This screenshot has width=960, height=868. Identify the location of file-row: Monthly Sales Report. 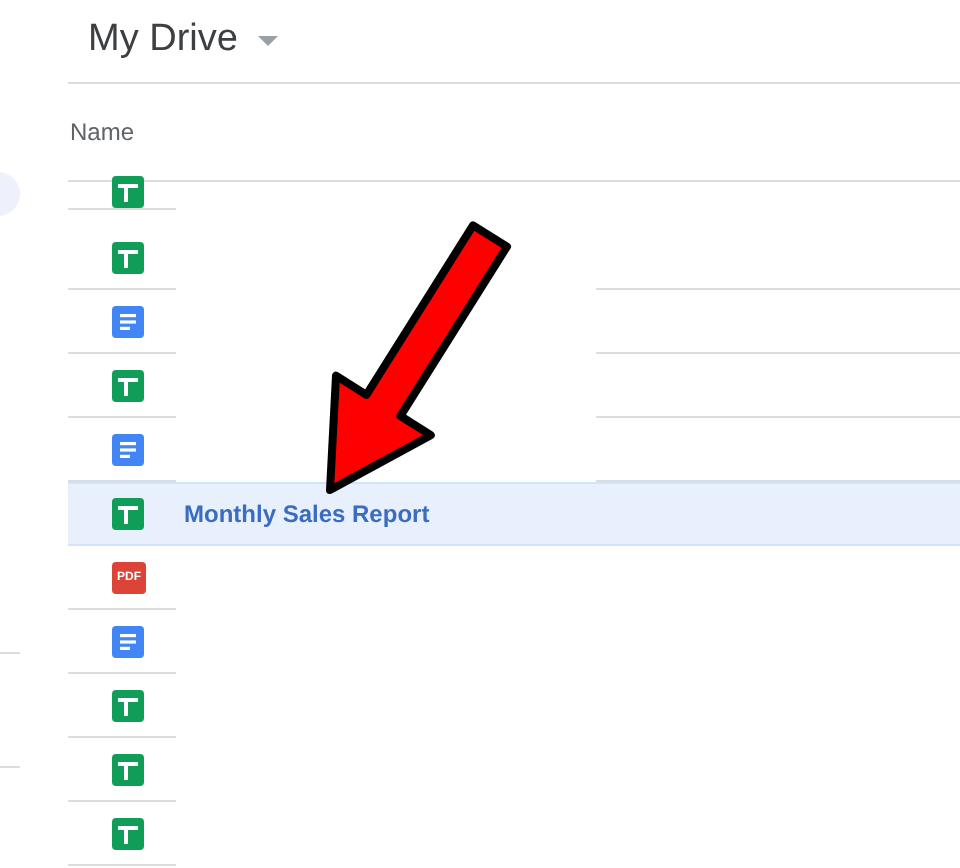
(514, 514).